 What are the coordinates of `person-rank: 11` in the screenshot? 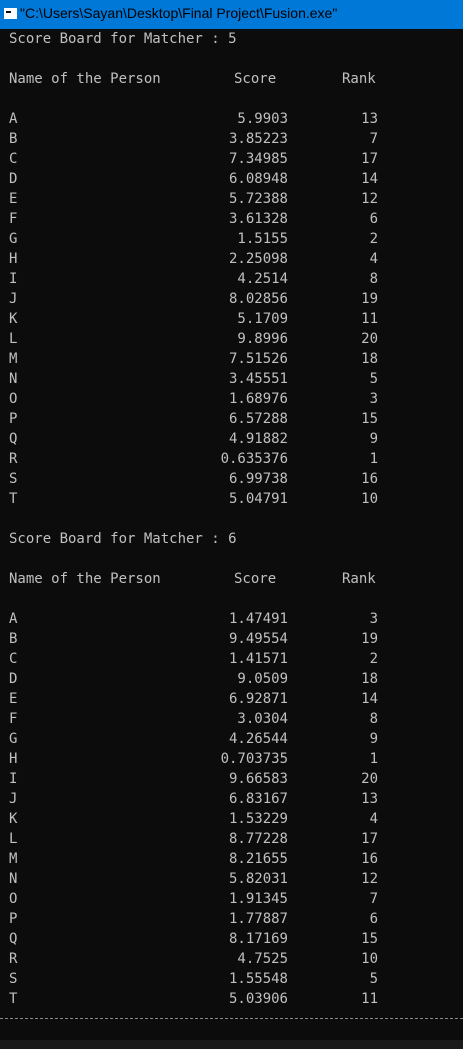 It's located at (369, 319).